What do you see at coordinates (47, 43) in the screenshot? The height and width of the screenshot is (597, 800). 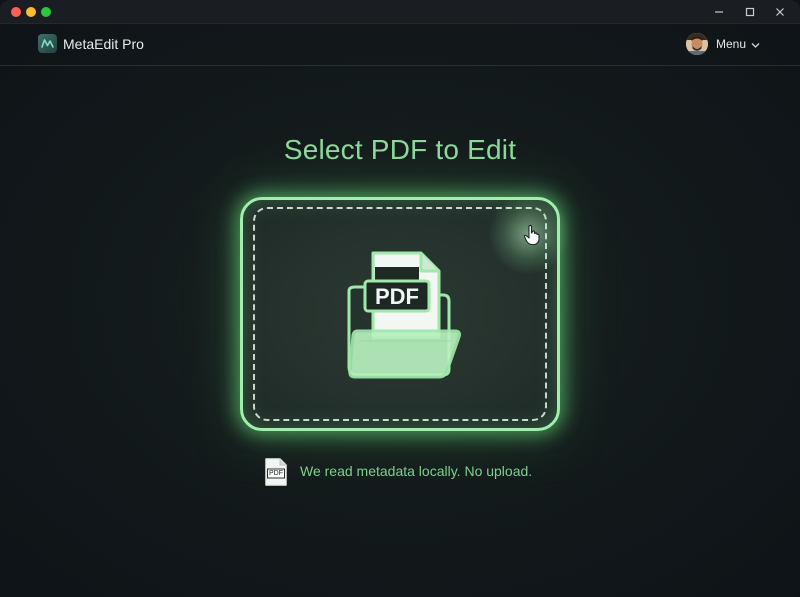 I see `app-logo-icon` at bounding box center [47, 43].